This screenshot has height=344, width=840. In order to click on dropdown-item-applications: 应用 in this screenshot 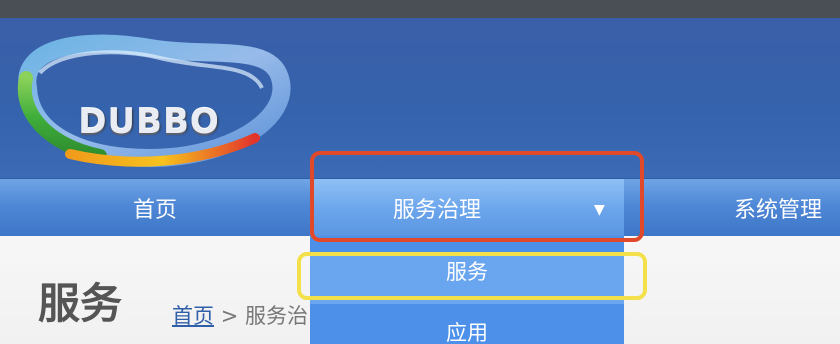, I will do `click(467, 330)`.